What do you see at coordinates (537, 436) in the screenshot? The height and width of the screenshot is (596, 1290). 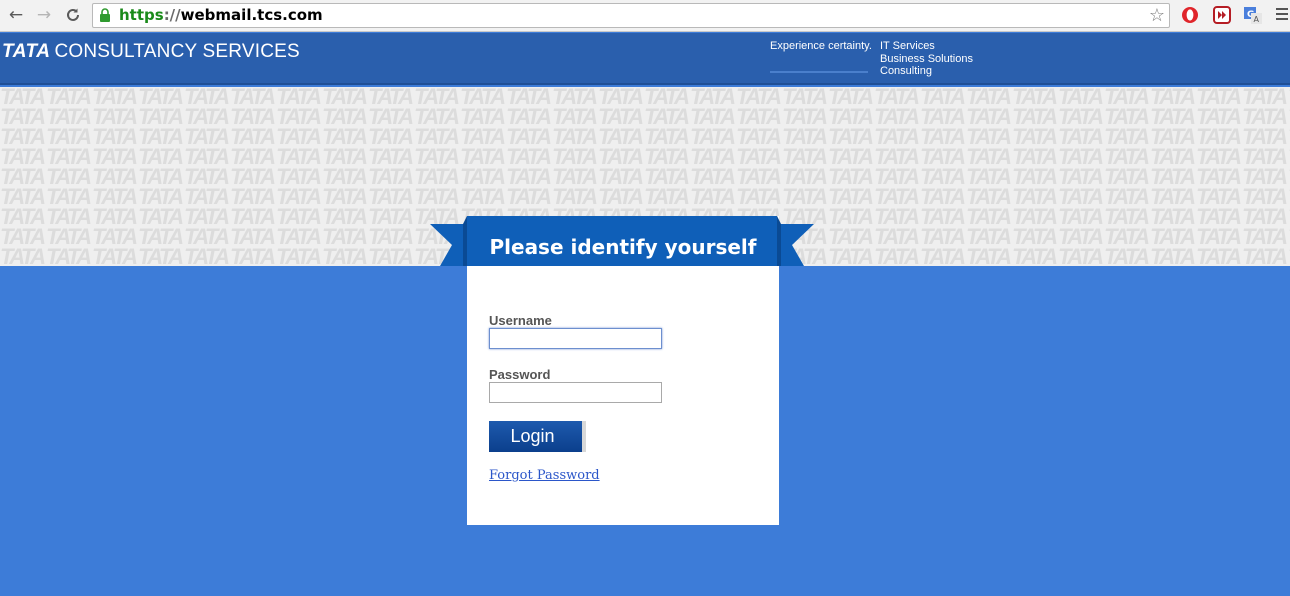 I see `login-button: Login` at bounding box center [537, 436].